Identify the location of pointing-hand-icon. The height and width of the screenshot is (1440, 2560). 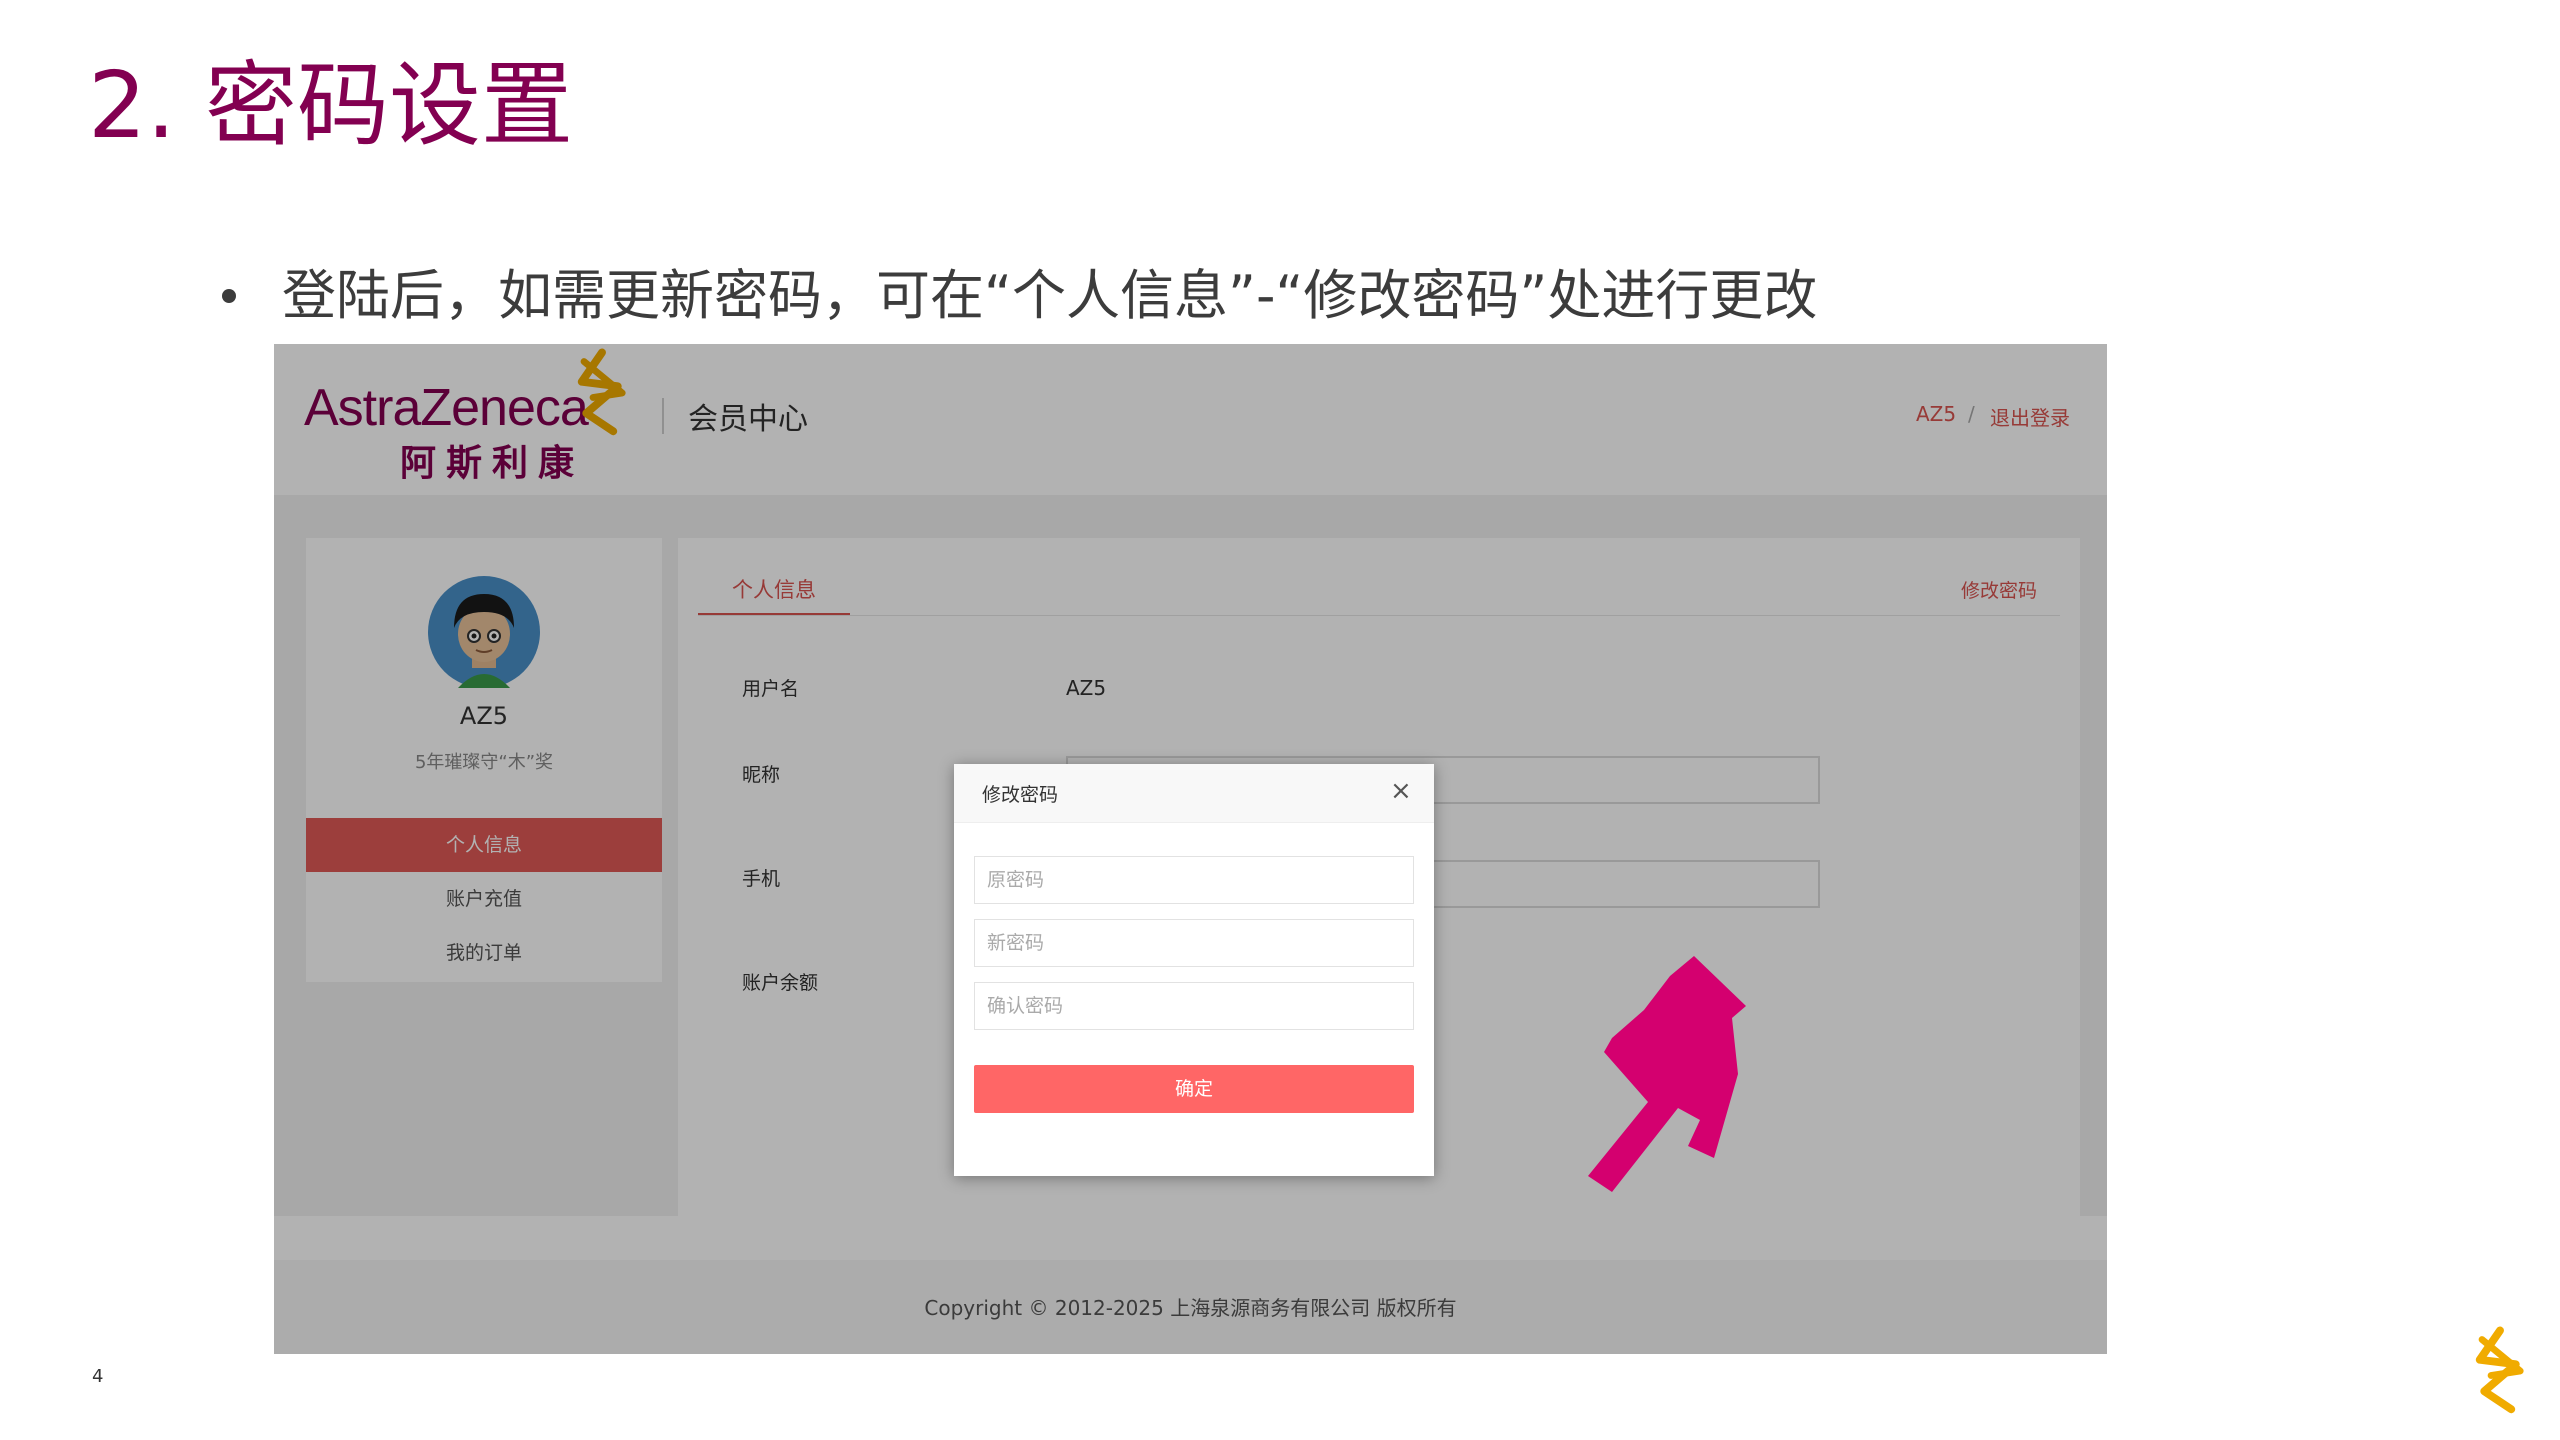
(1667, 1074).